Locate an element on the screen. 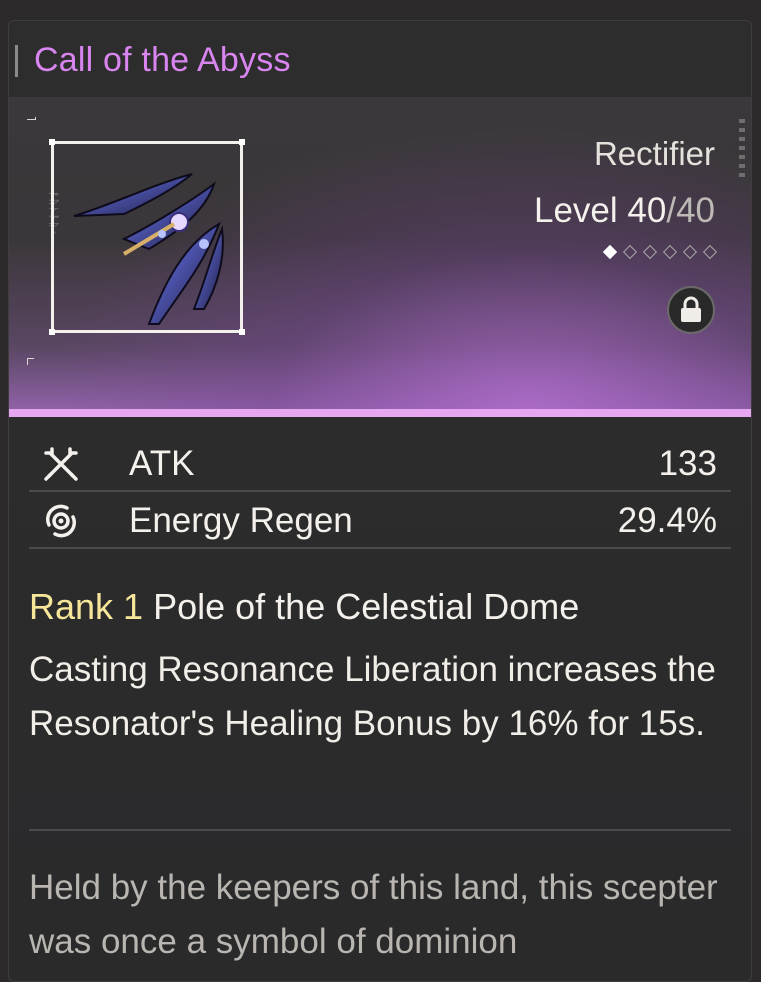  energy-regen-icon is located at coordinates (61, 521).